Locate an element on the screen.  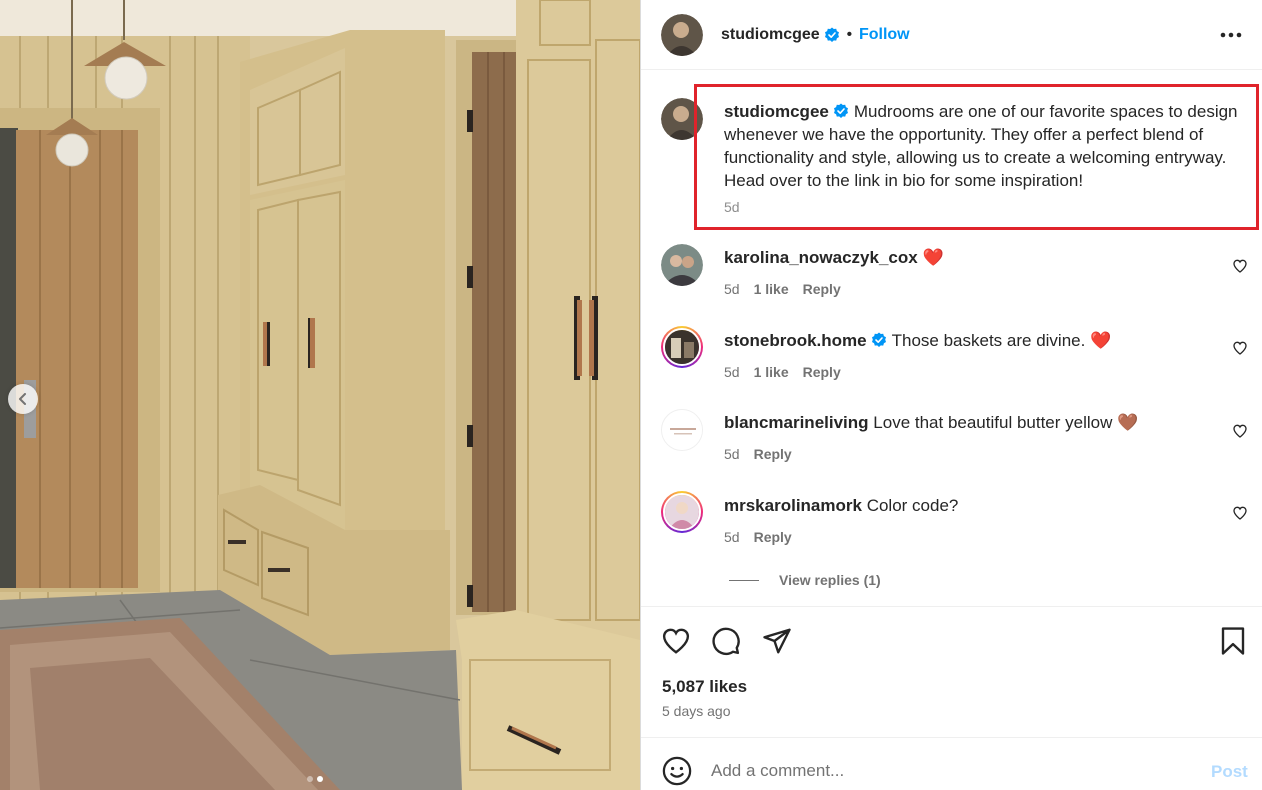
posted-time: 5 days ago is located at coordinates (696, 711).